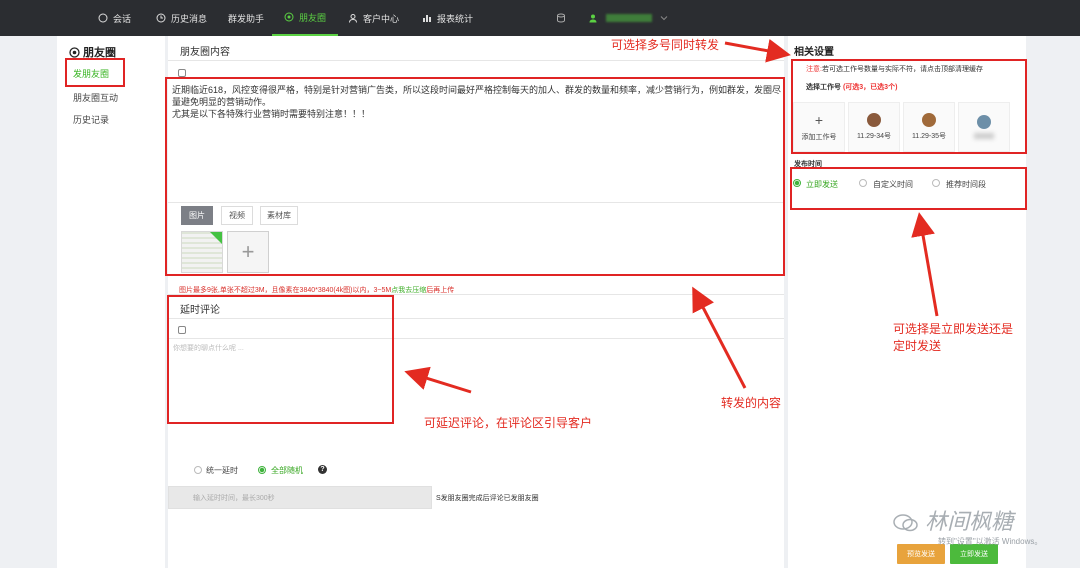 The width and height of the screenshot is (1080, 568). What do you see at coordinates (629, 18) in the screenshot?
I see `account-name-blurred` at bounding box center [629, 18].